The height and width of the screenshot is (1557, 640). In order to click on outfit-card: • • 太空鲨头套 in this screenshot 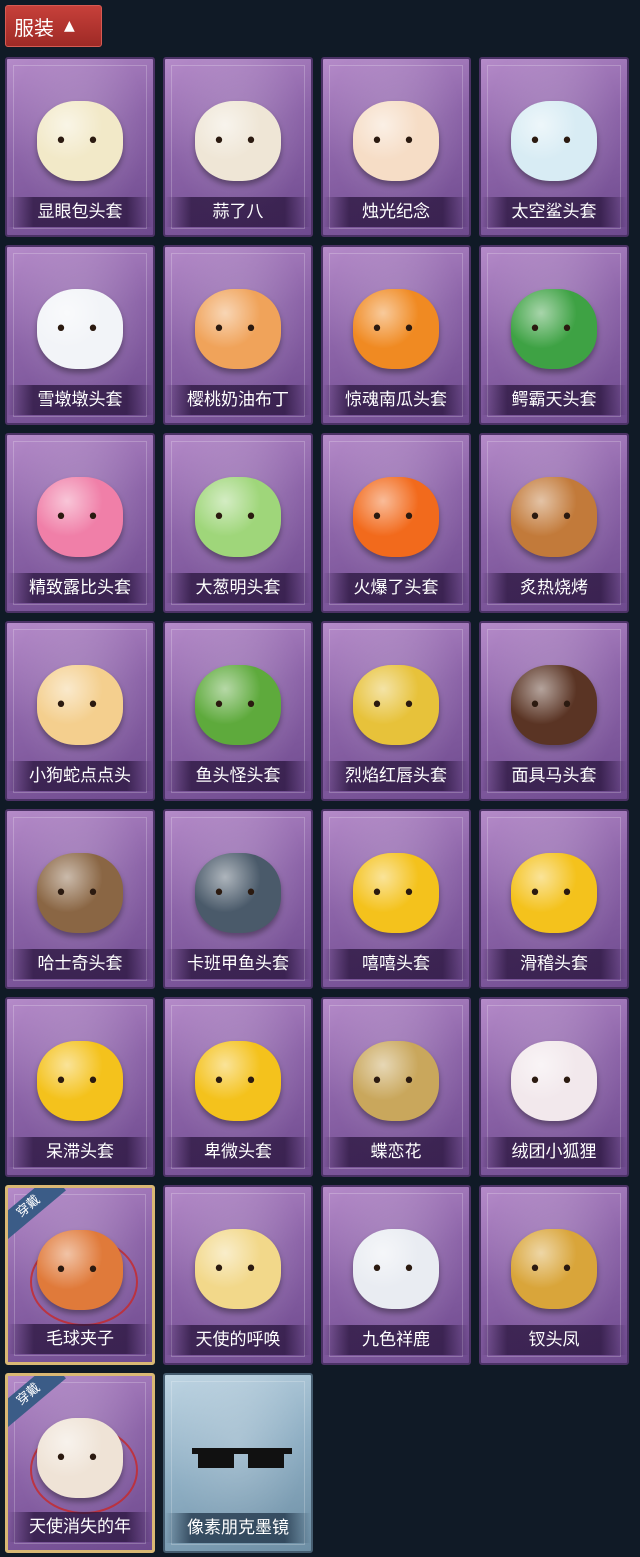, I will do `click(554, 147)`.